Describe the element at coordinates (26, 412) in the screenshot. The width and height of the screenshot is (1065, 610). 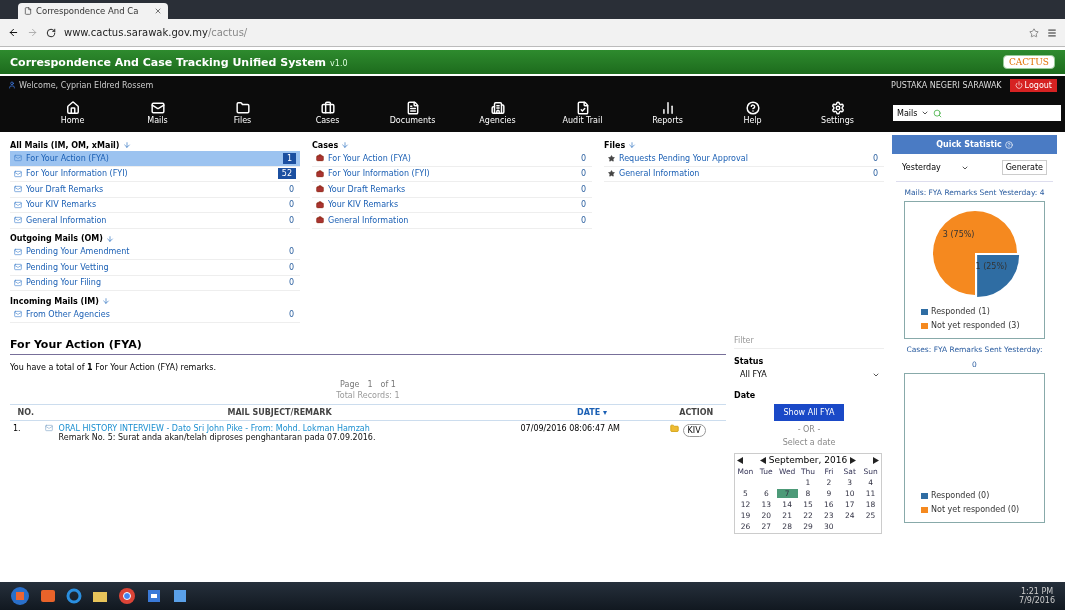
I see `column-header: NO.` at that location.